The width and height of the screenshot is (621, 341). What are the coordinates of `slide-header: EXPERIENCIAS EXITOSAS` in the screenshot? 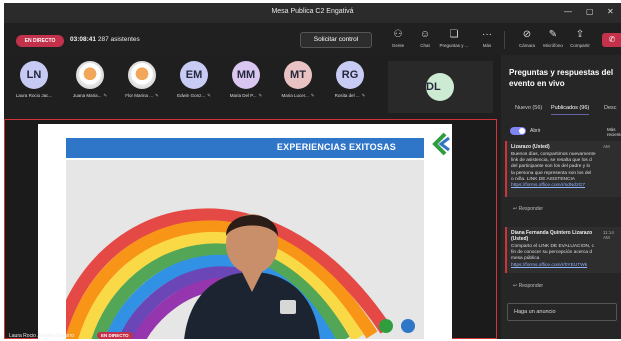 It's located at (245, 148).